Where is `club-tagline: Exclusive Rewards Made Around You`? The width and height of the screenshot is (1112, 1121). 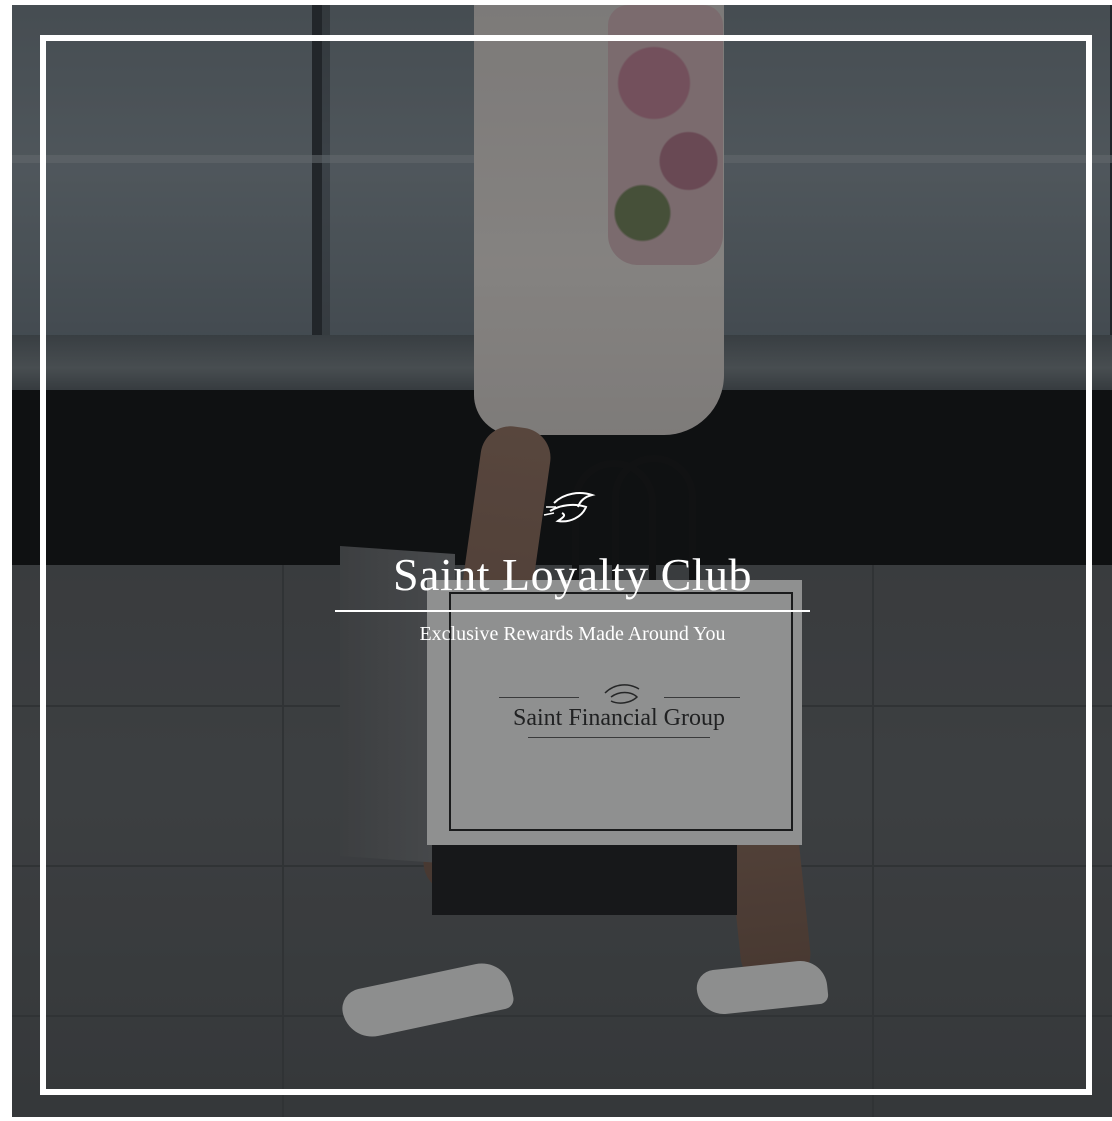
club-tagline: Exclusive Rewards Made Around You is located at coordinates (572, 634).